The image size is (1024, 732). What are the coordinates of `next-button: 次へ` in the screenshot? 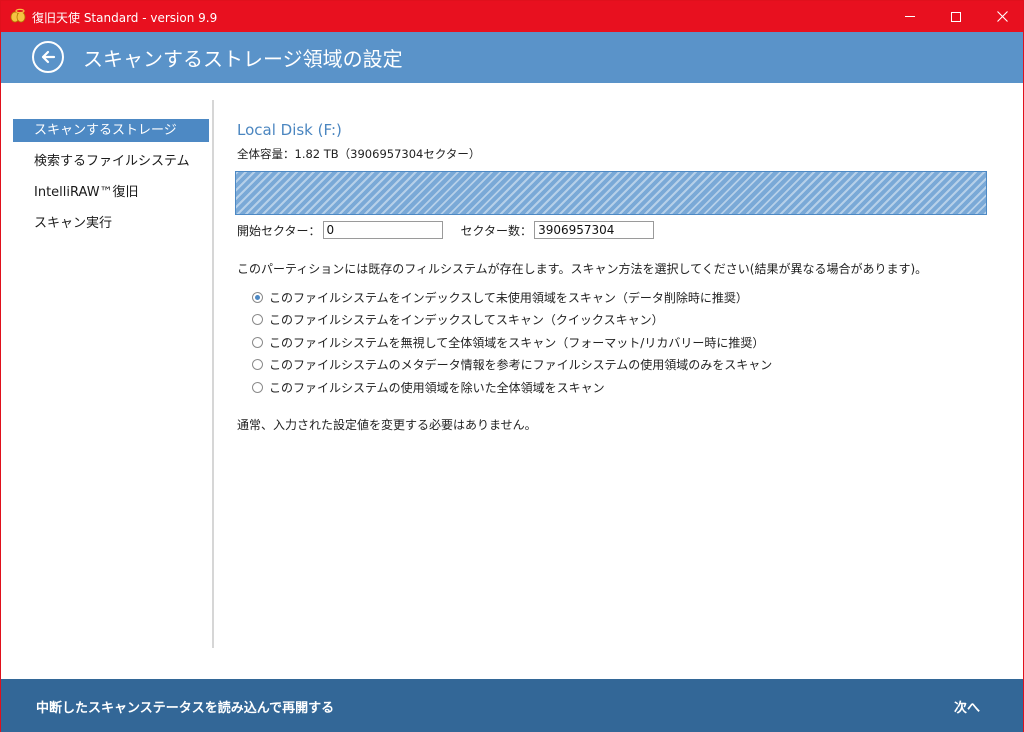 It's located at (967, 706).